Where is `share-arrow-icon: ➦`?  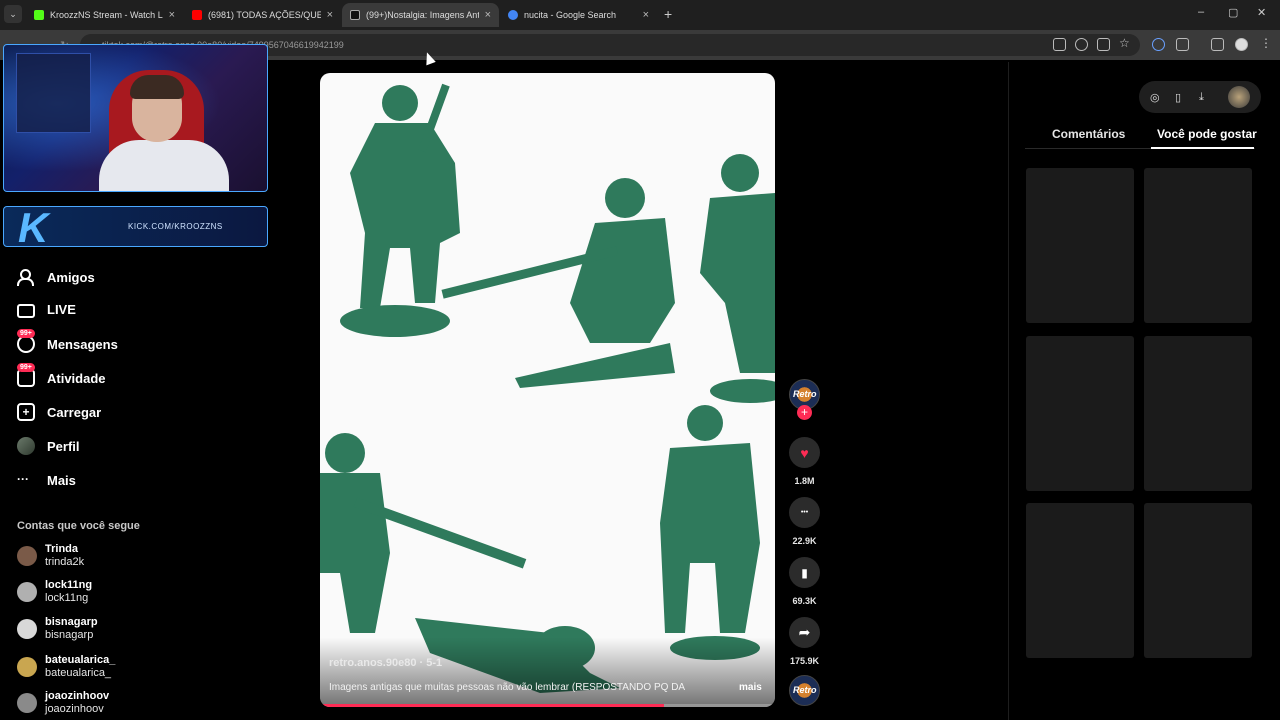
share-arrow-icon: ➦ is located at coordinates (804, 632).